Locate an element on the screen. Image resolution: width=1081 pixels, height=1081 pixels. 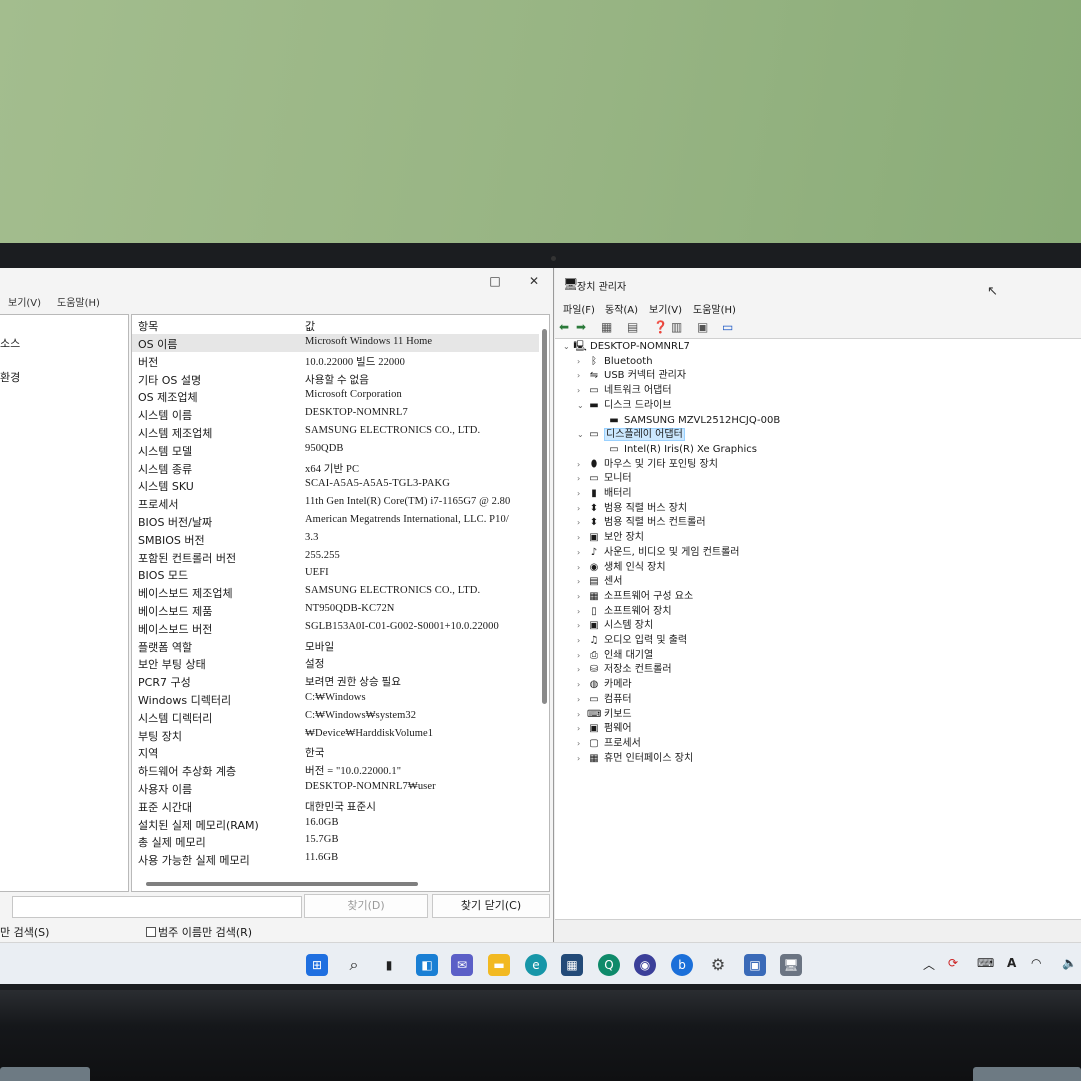
table-row: 지역 한국 is located at coordinates (335, 752).